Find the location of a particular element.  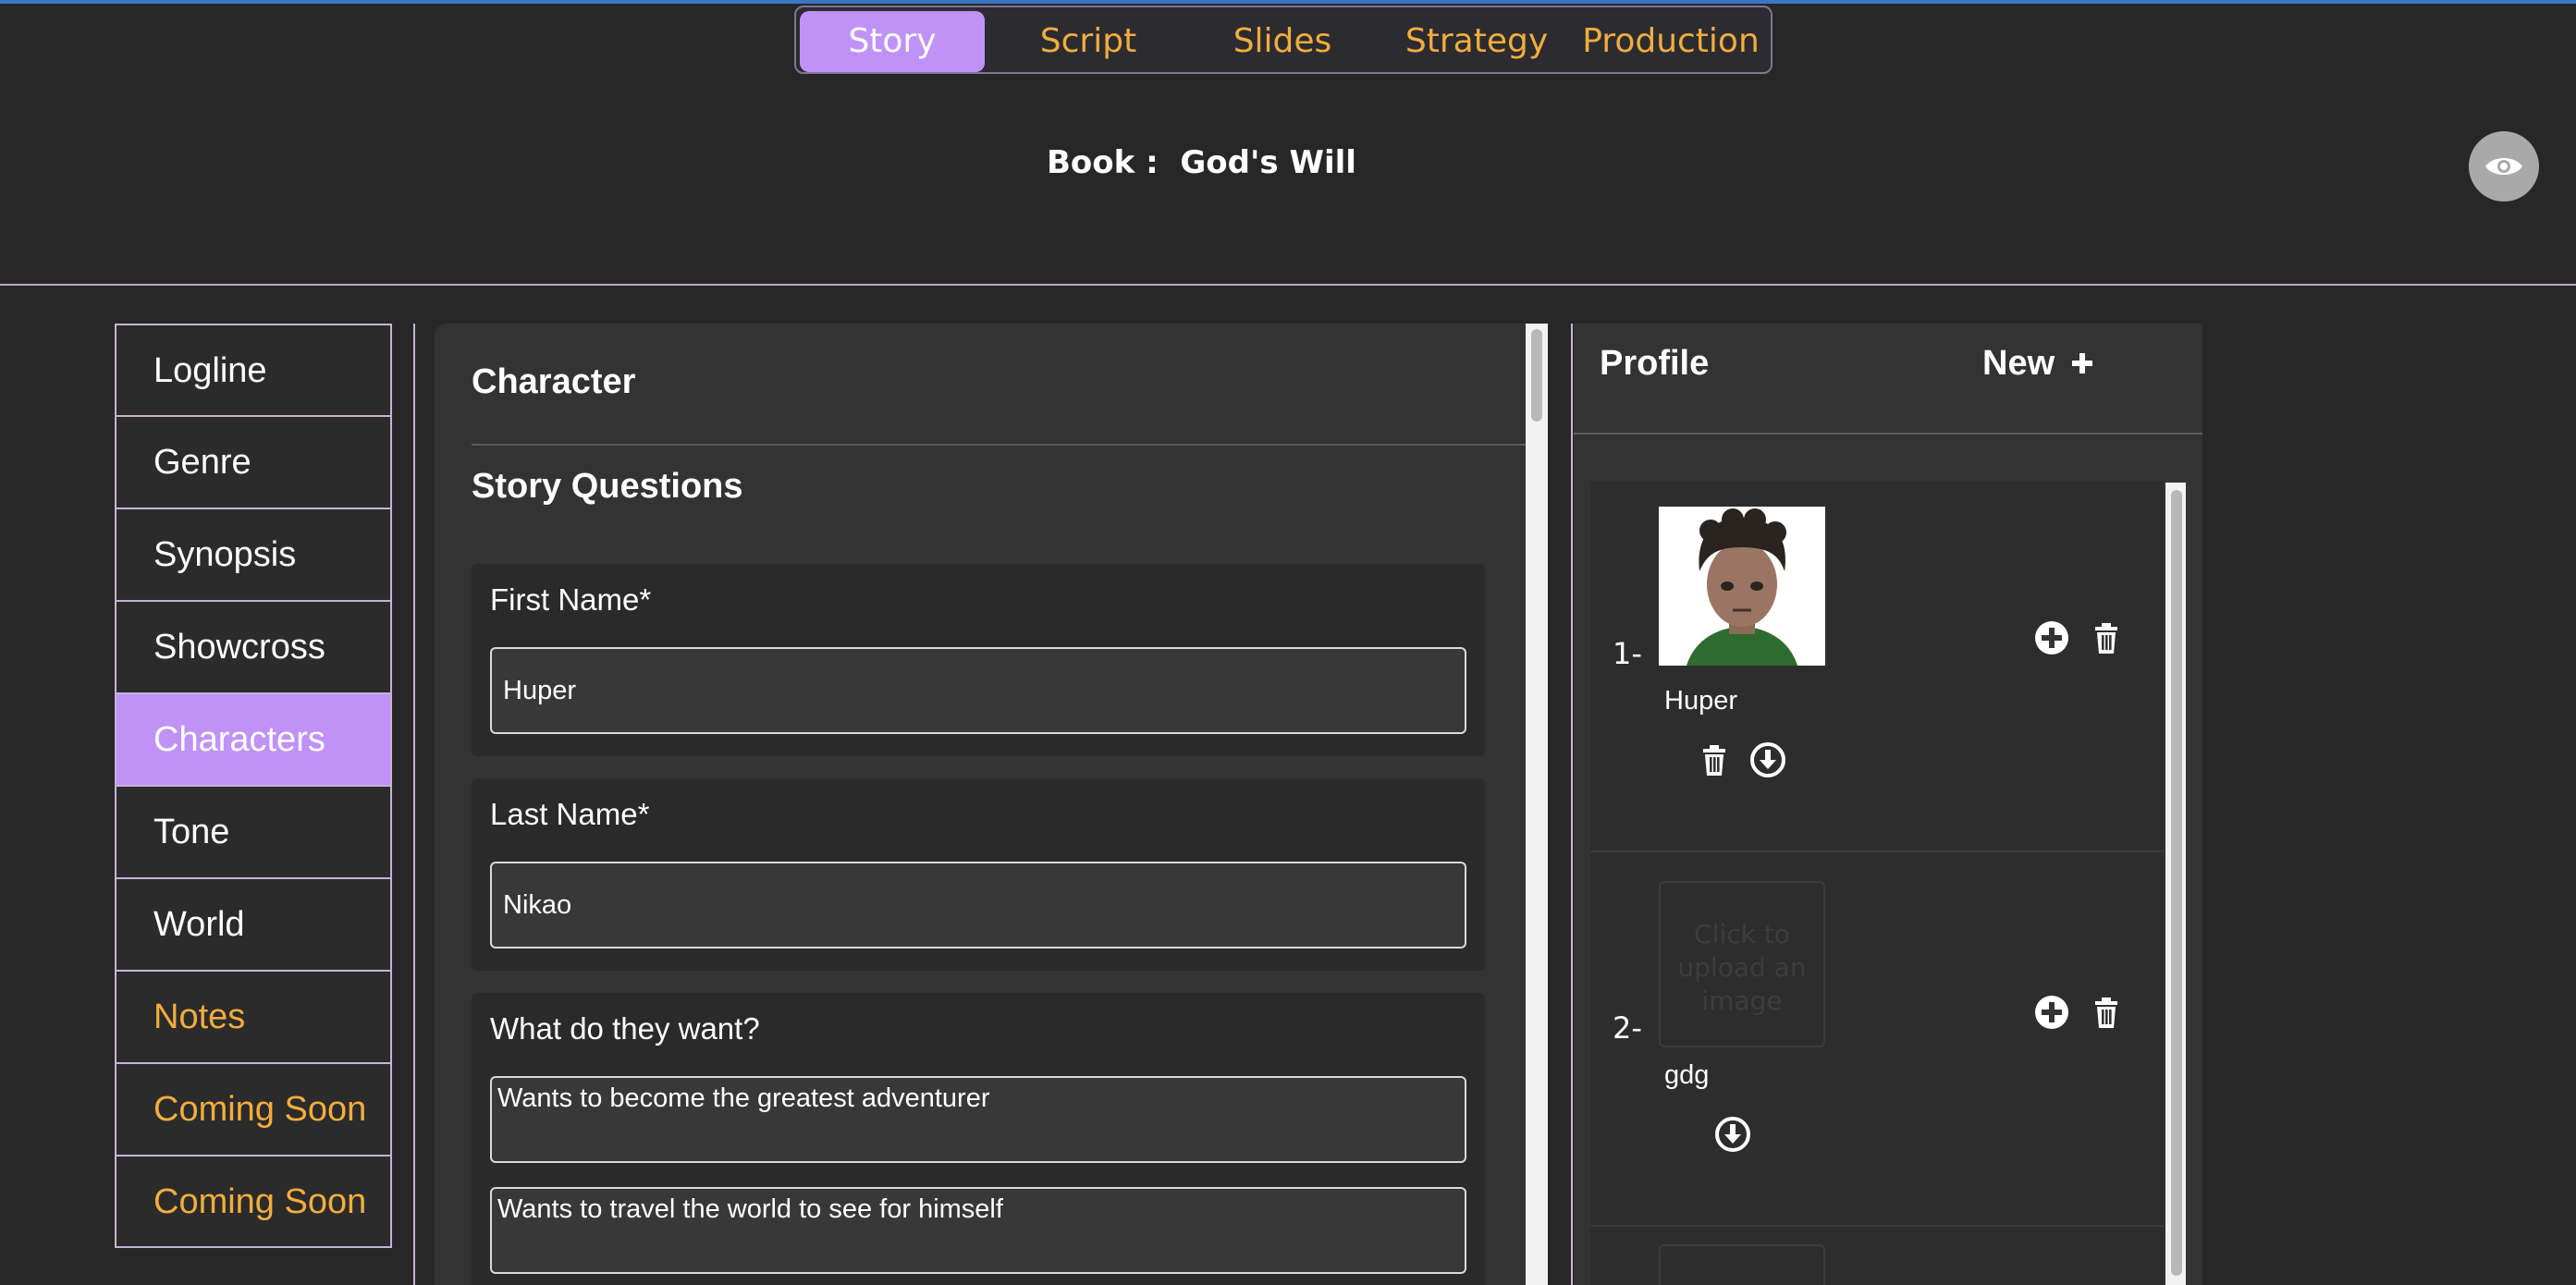

preview-button is located at coordinates (2504, 166).